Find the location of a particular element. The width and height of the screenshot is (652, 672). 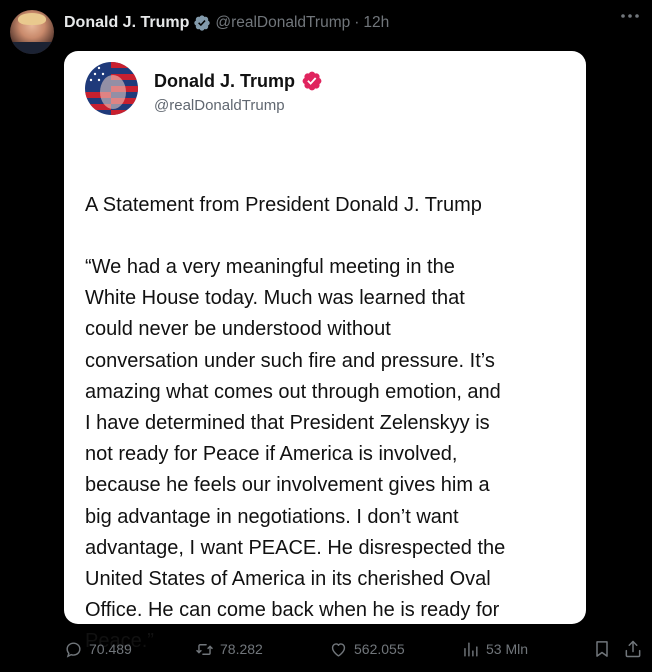

tweet-time: 12h is located at coordinates (376, 23).